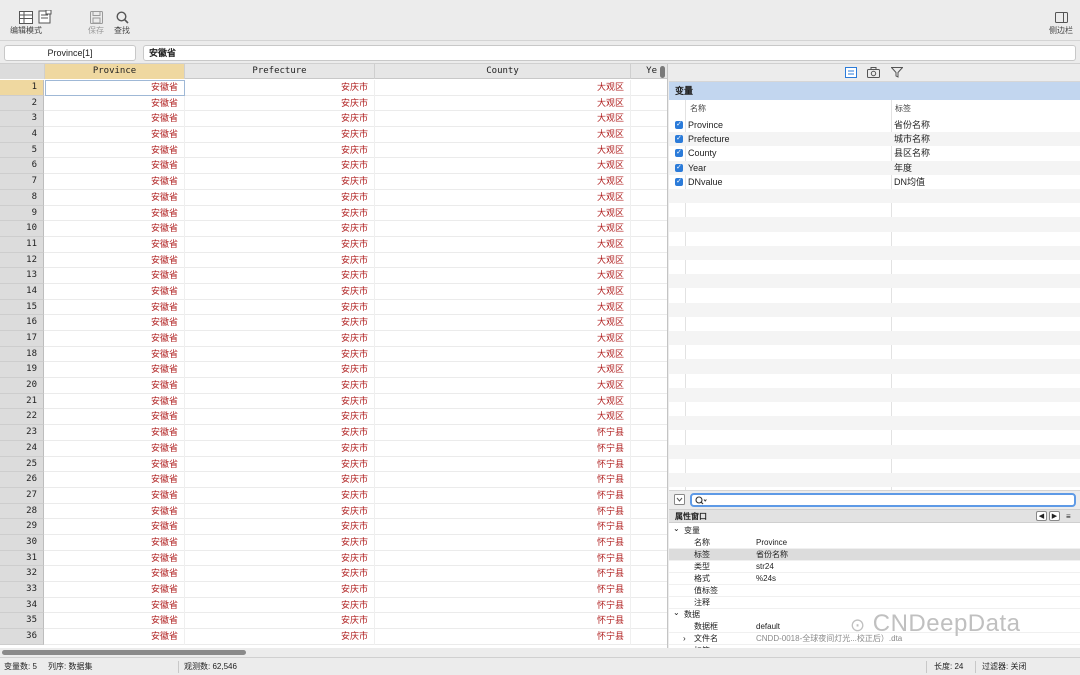  What do you see at coordinates (22, 495) in the screenshot?
I see `row-number: 27` at bounding box center [22, 495].